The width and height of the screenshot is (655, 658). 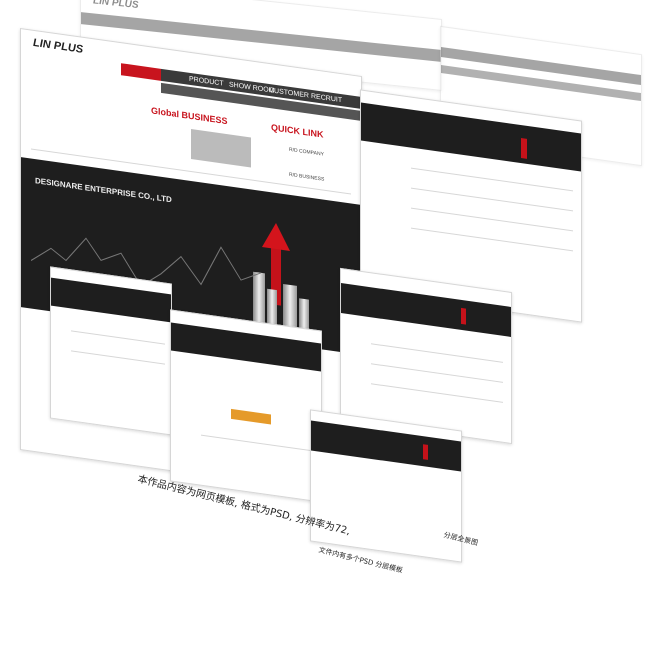 I want to click on main-logo: LIN PLUS, so click(x=58, y=46).